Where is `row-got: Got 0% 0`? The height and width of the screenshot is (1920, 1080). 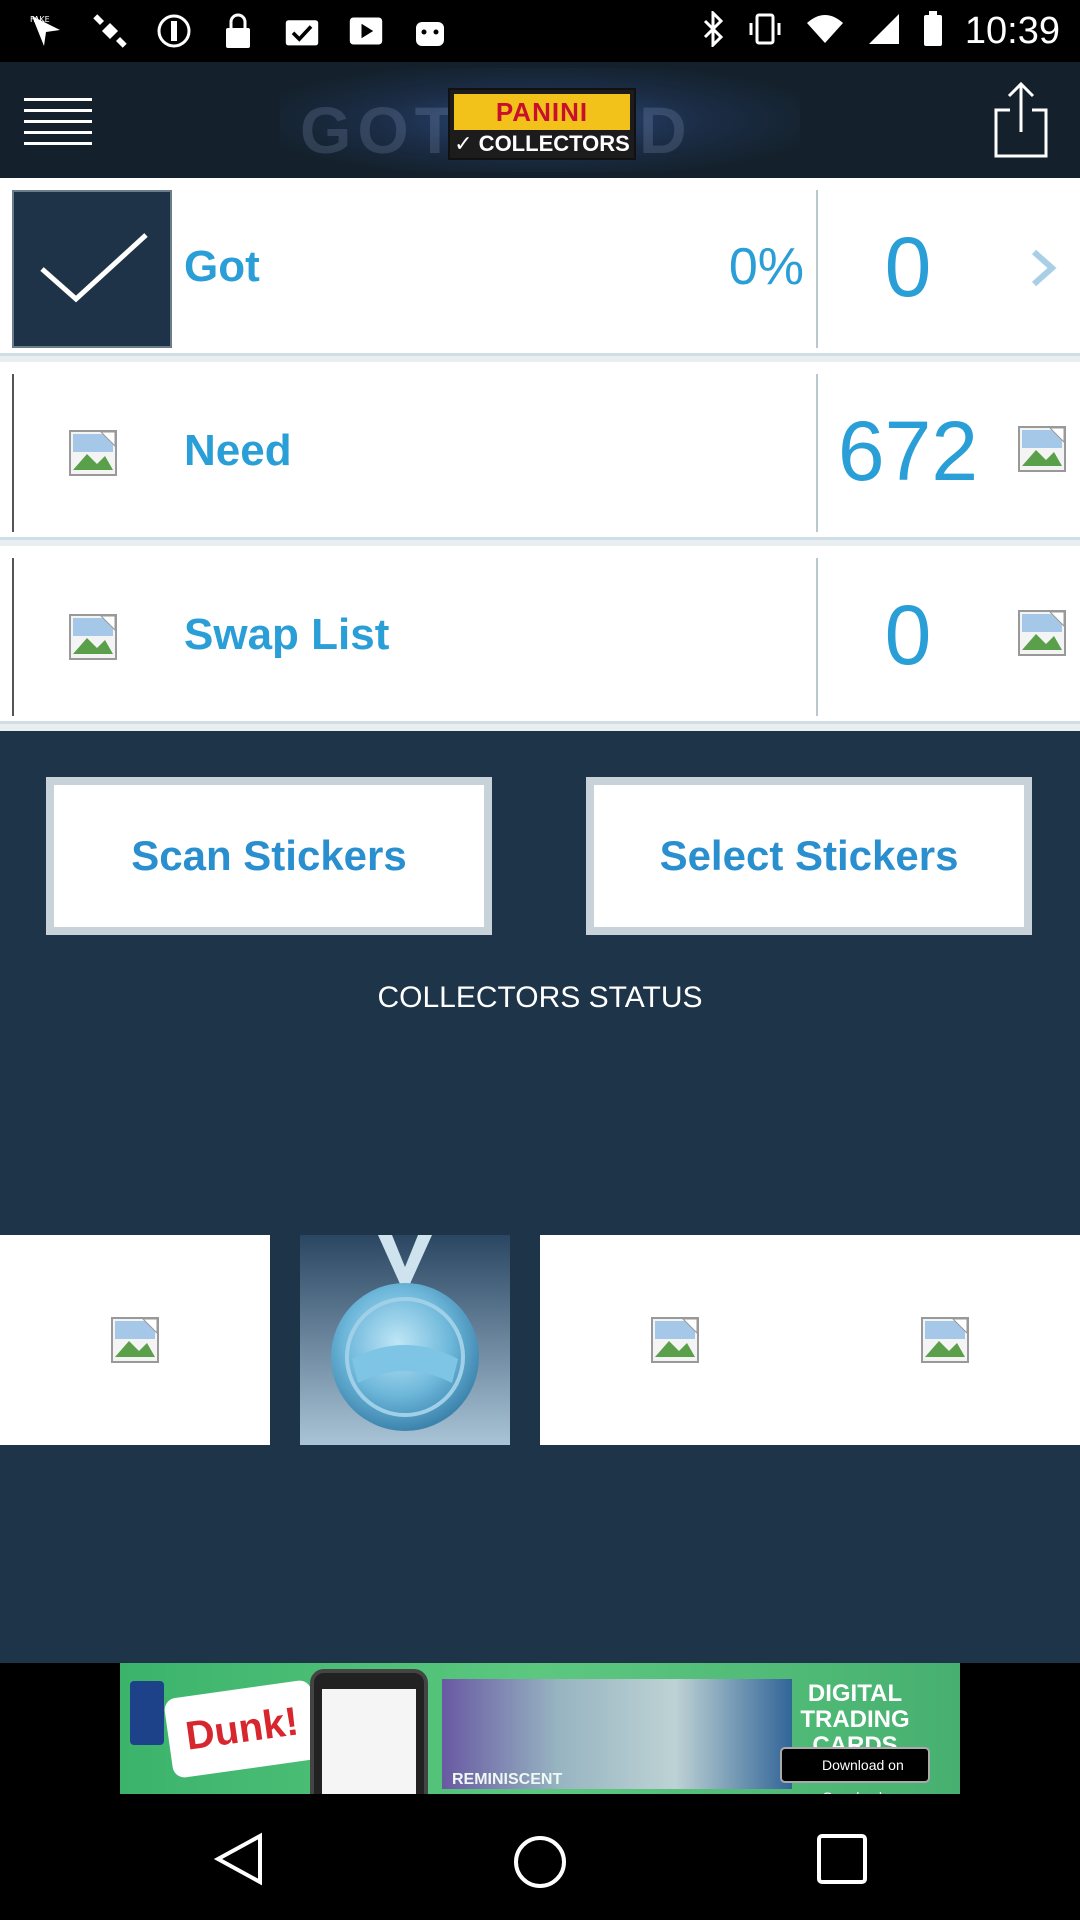 row-got: Got 0% 0 is located at coordinates (540, 267).